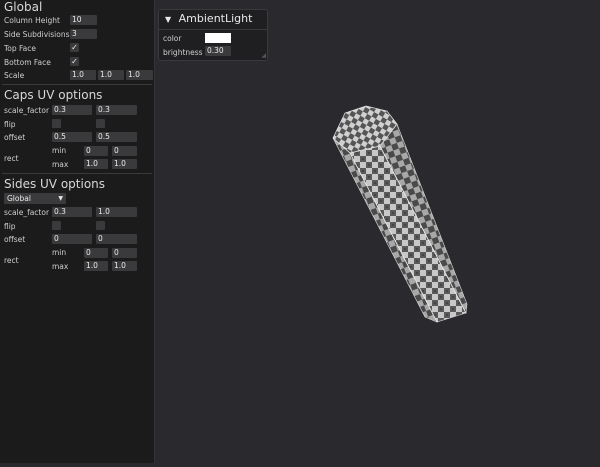  Describe the element at coordinates (20, 48) in the screenshot. I see `top-face-label: Top Face` at that location.